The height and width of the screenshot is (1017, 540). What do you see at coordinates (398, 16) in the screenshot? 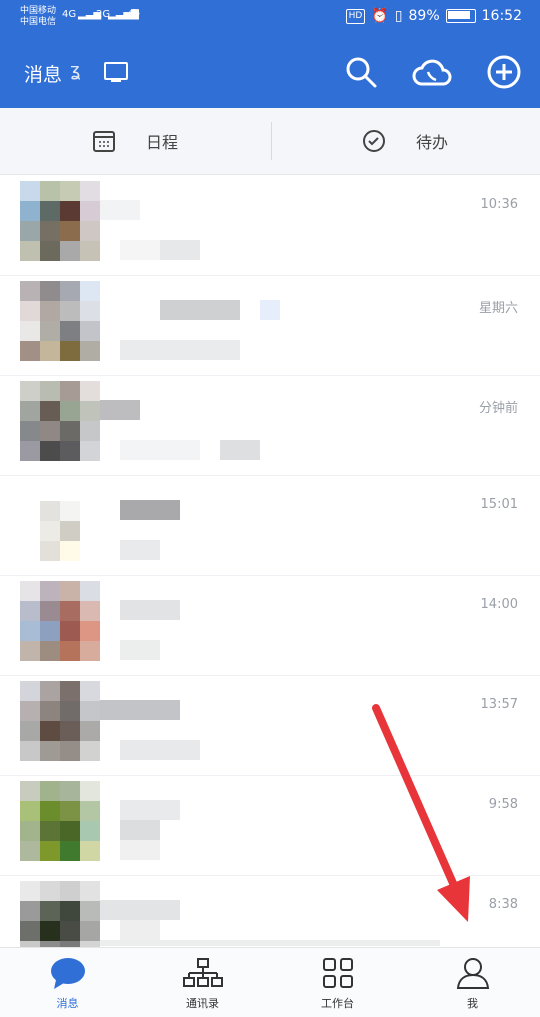
I see `vibrate-icon: ▯` at bounding box center [398, 16].